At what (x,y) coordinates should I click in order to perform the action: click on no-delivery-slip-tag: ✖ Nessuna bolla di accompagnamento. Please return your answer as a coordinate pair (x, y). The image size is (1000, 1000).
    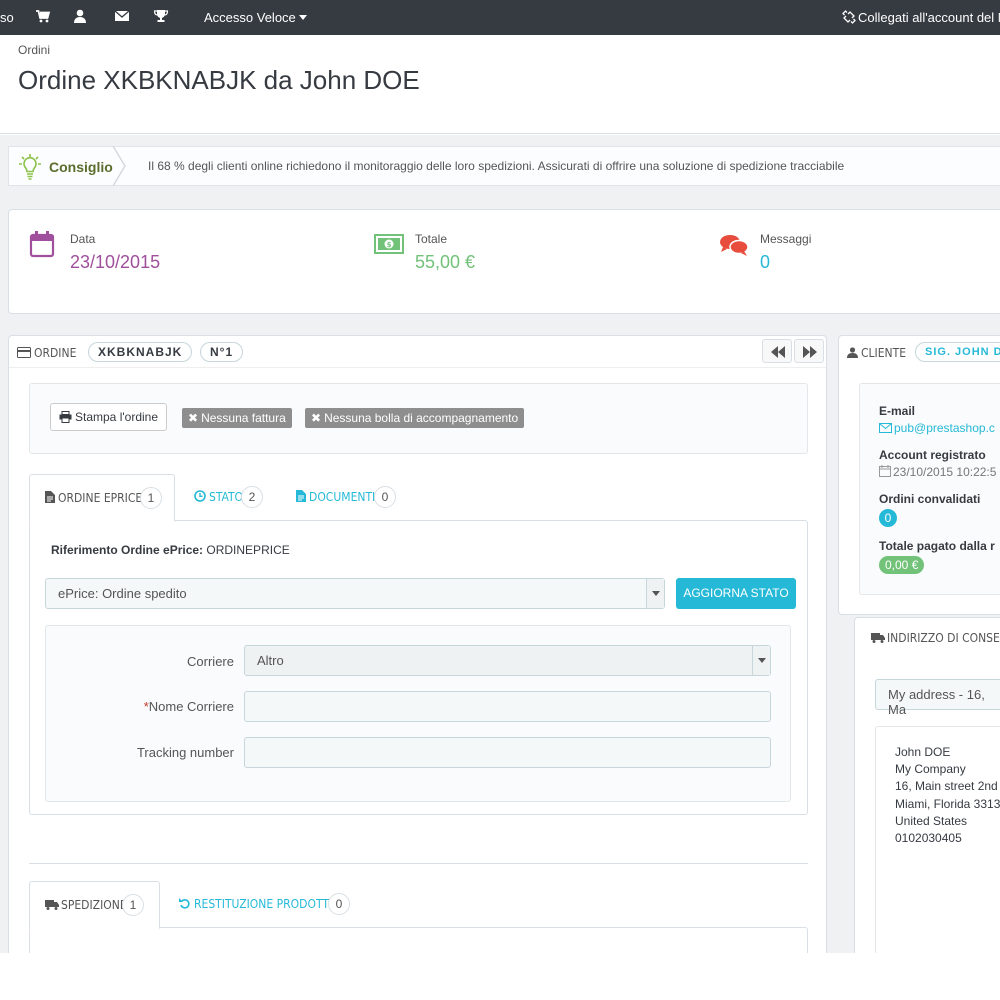
    Looking at the image, I should click on (415, 418).